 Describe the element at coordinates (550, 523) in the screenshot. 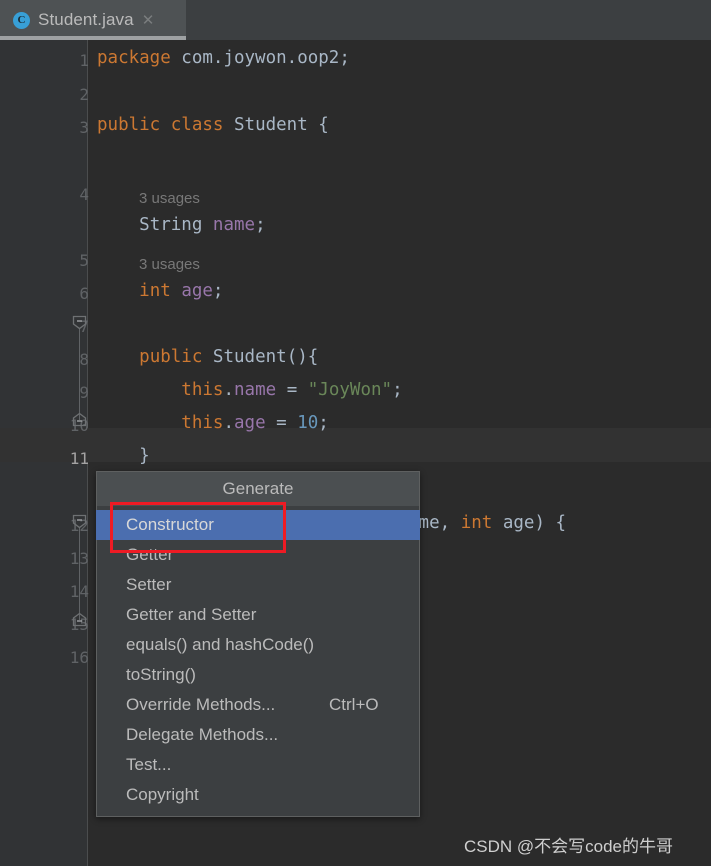

I see `code-token: ) {` at that location.